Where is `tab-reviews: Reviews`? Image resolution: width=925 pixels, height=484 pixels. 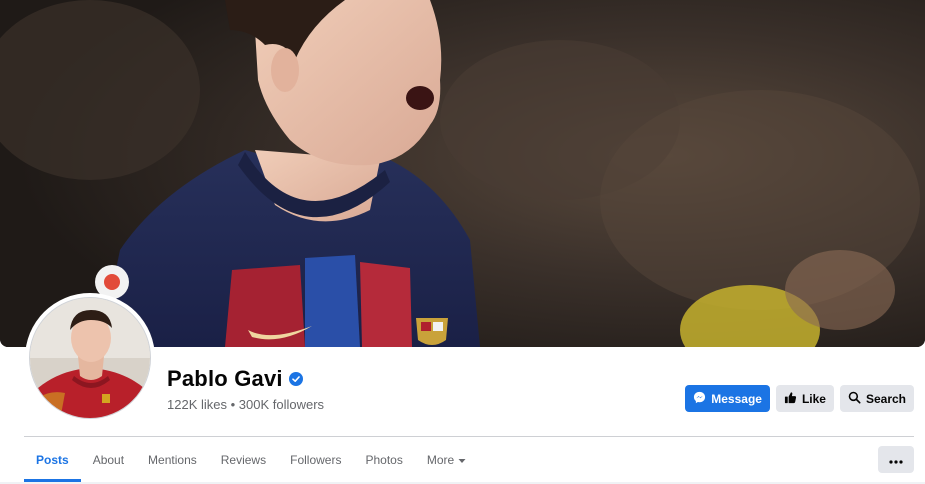 tab-reviews: Reviews is located at coordinates (243, 460).